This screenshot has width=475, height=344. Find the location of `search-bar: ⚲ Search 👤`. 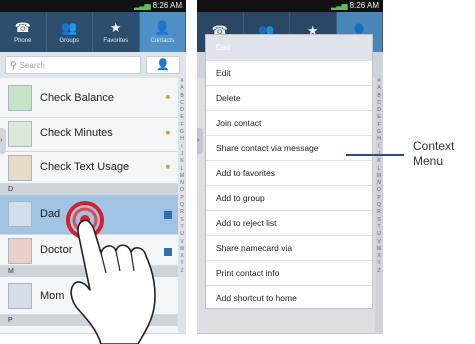

search-bar: ⚲ Search 👤 is located at coordinates (93, 65).